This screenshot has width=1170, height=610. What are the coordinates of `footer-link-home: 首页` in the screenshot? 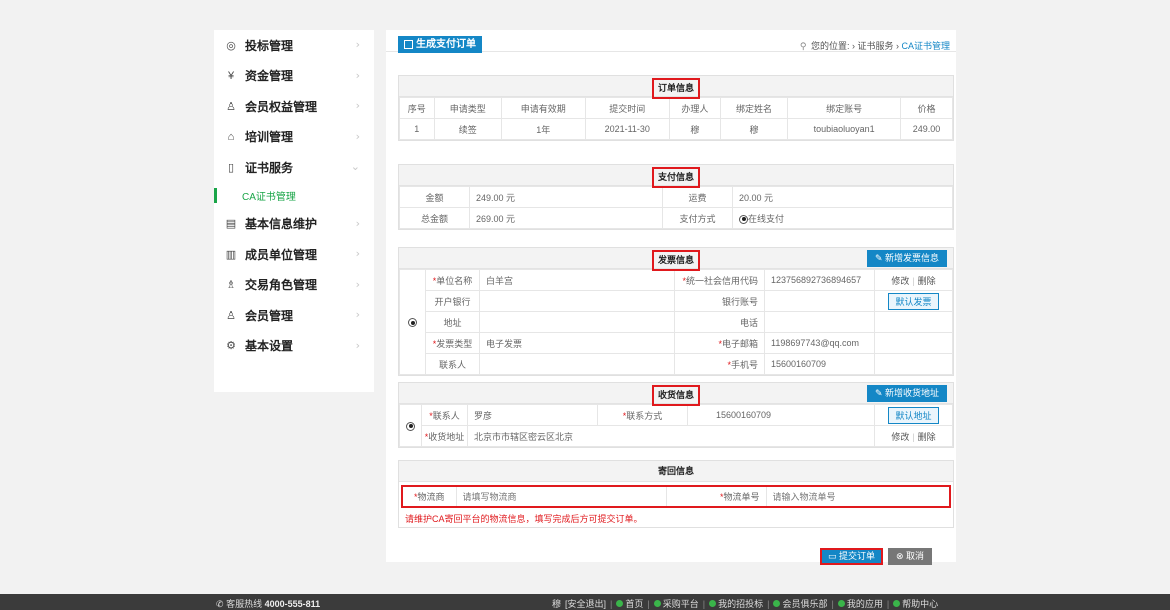 It's located at (629, 603).